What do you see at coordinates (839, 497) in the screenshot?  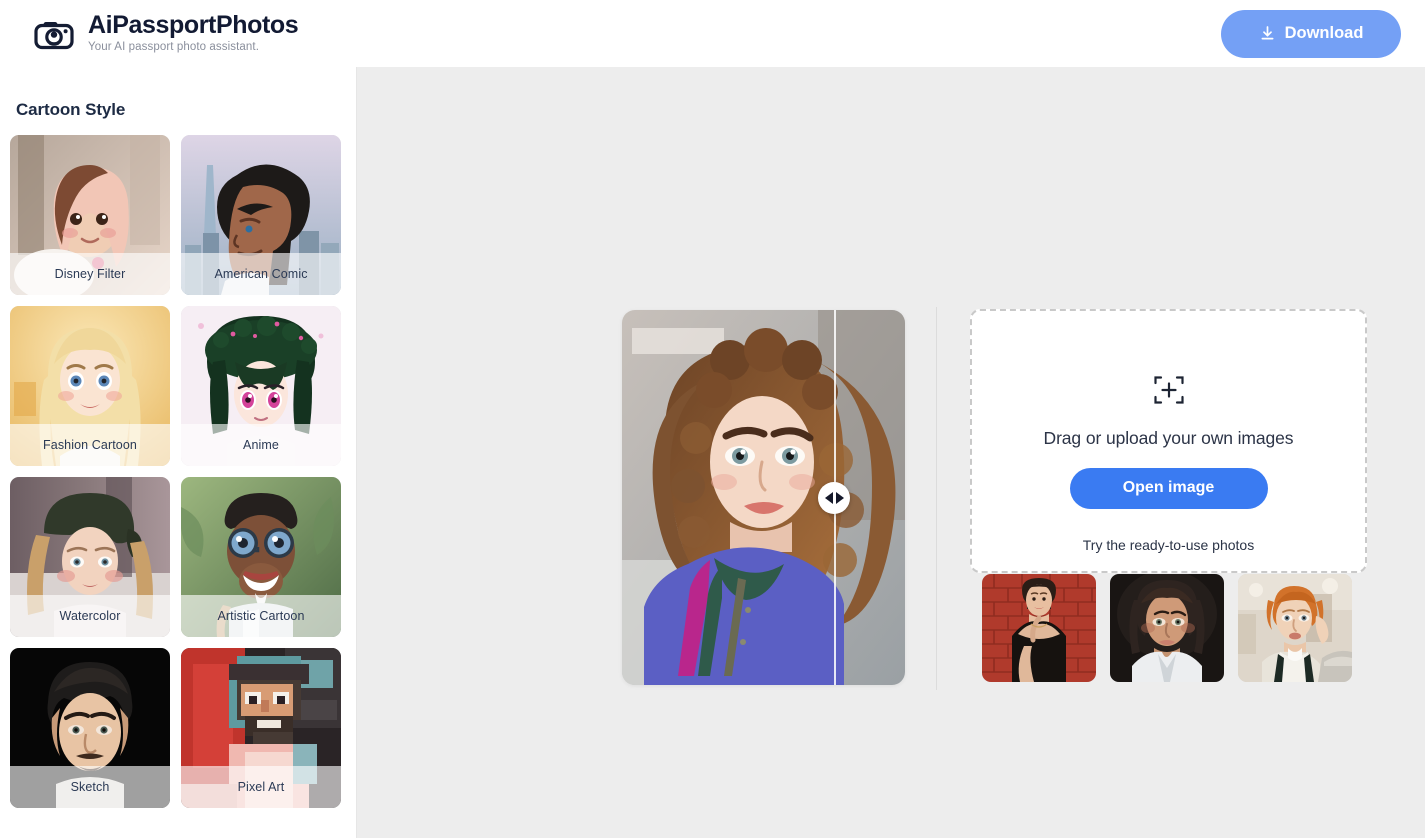 I see `arrow-right-icon` at bounding box center [839, 497].